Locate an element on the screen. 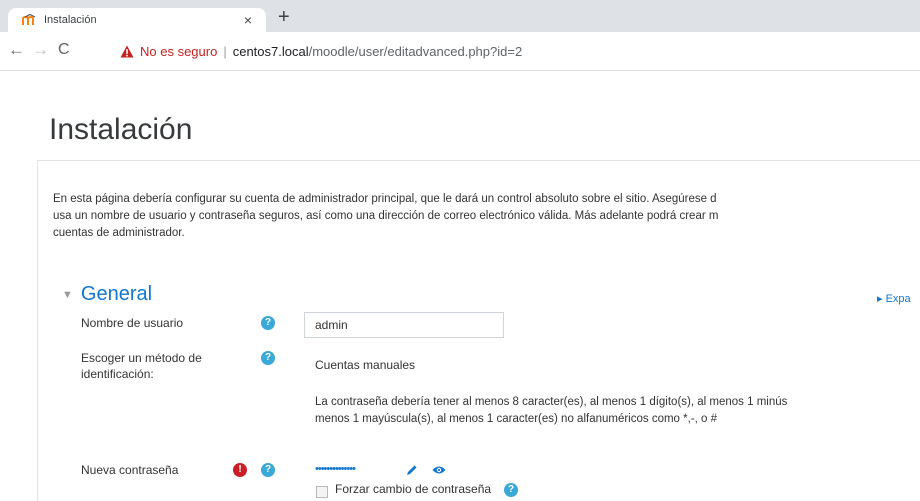 The height and width of the screenshot is (501, 920). username-label: Nombre de usuario is located at coordinates (132, 323).